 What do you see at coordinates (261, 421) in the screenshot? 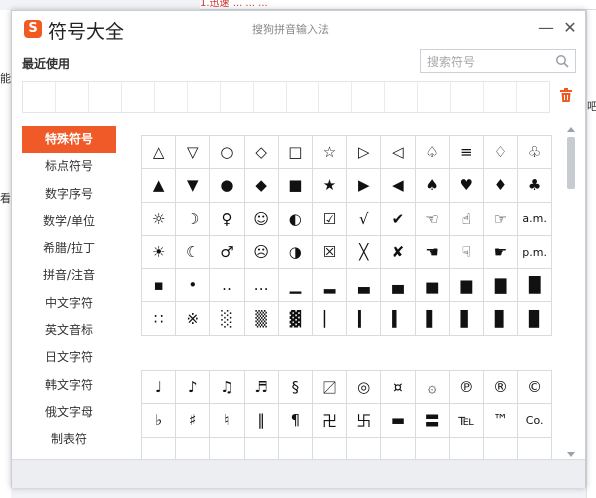
I see `symbol-cell: ‖` at bounding box center [261, 421].